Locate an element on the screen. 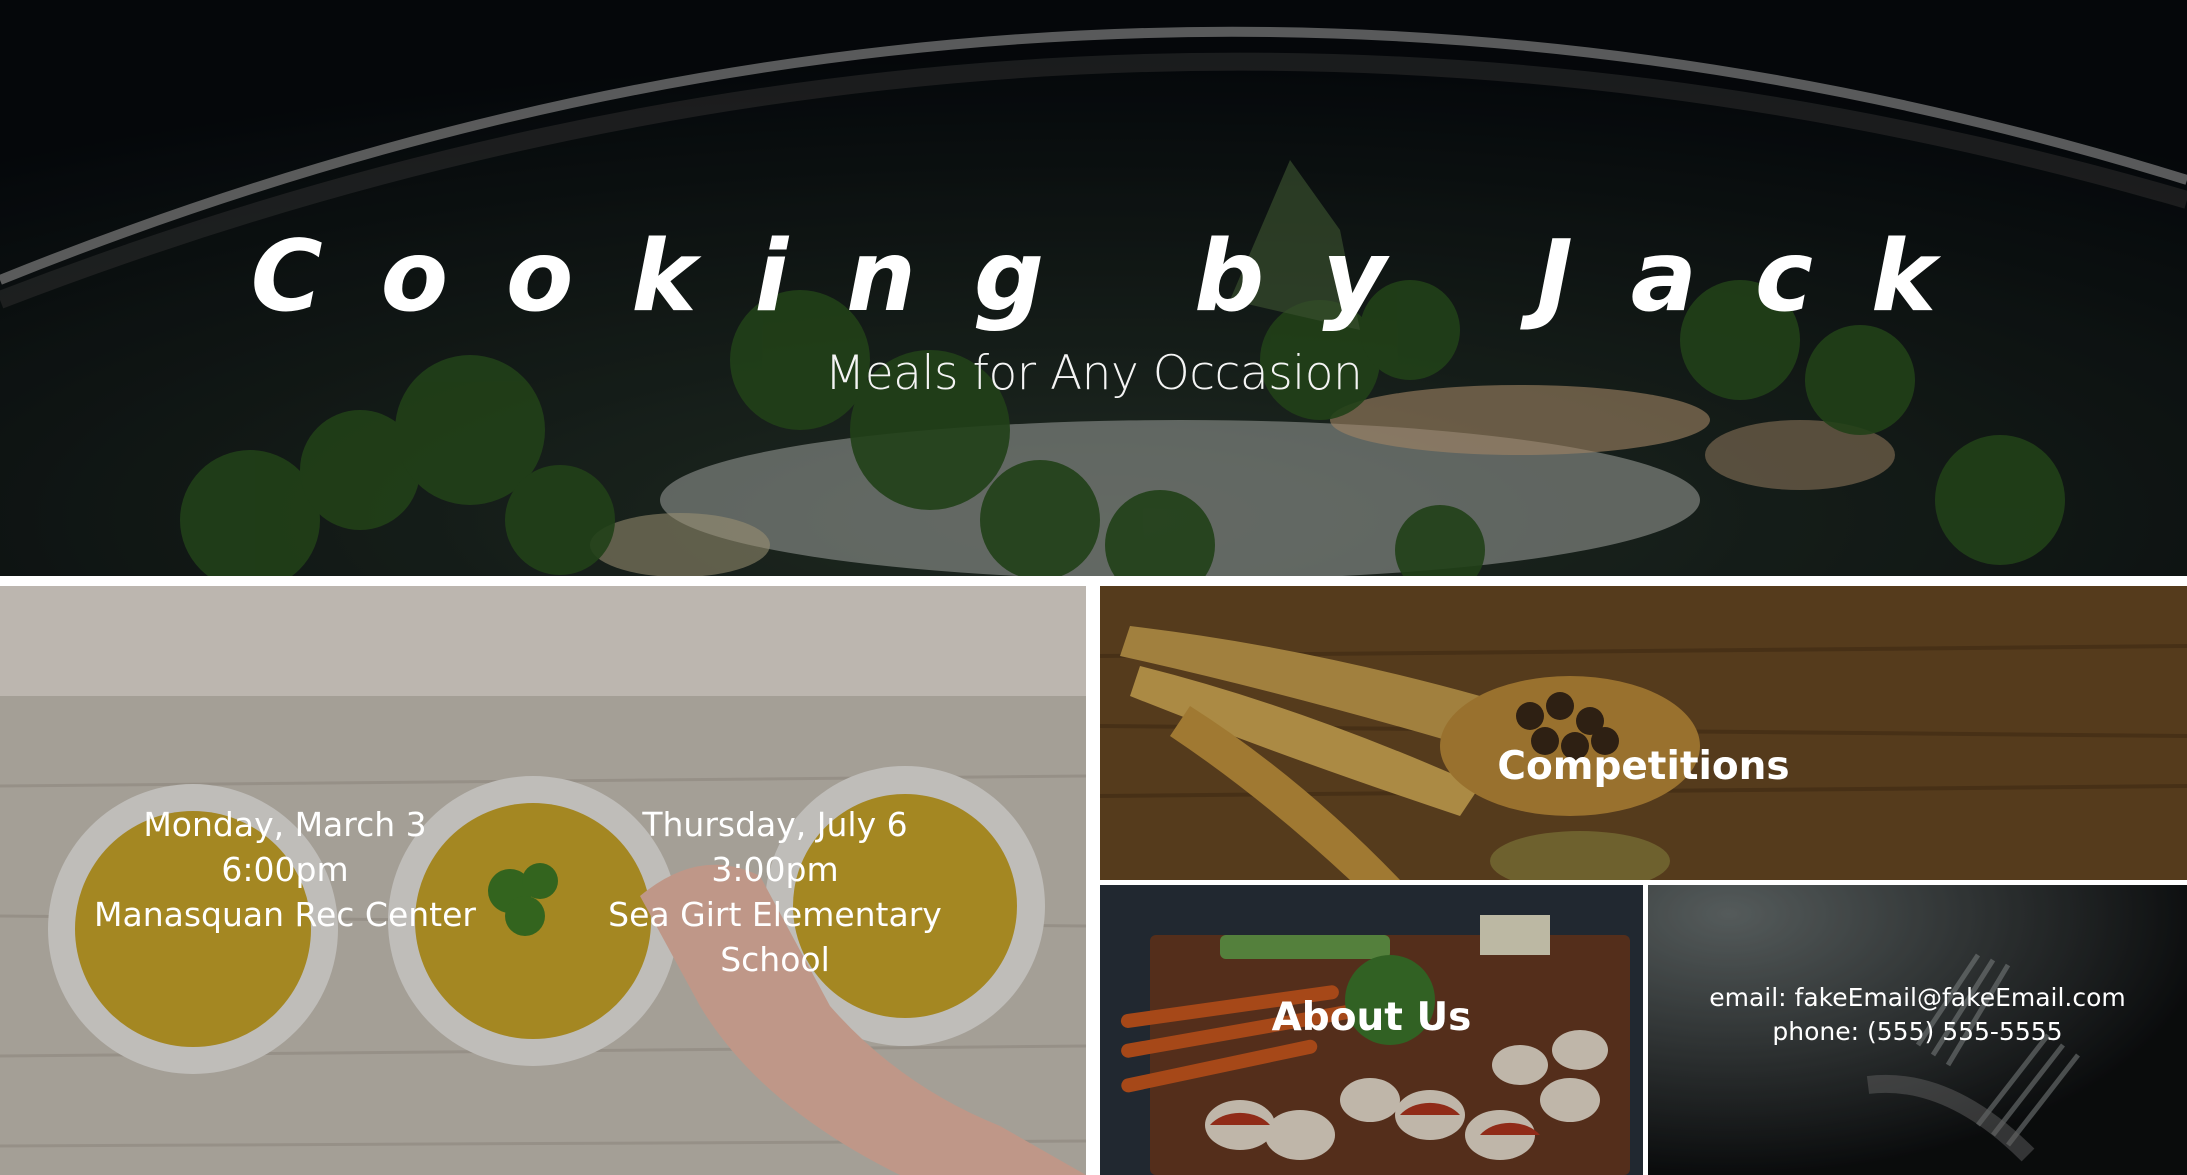  competitions-background-image is located at coordinates (1643, 733).